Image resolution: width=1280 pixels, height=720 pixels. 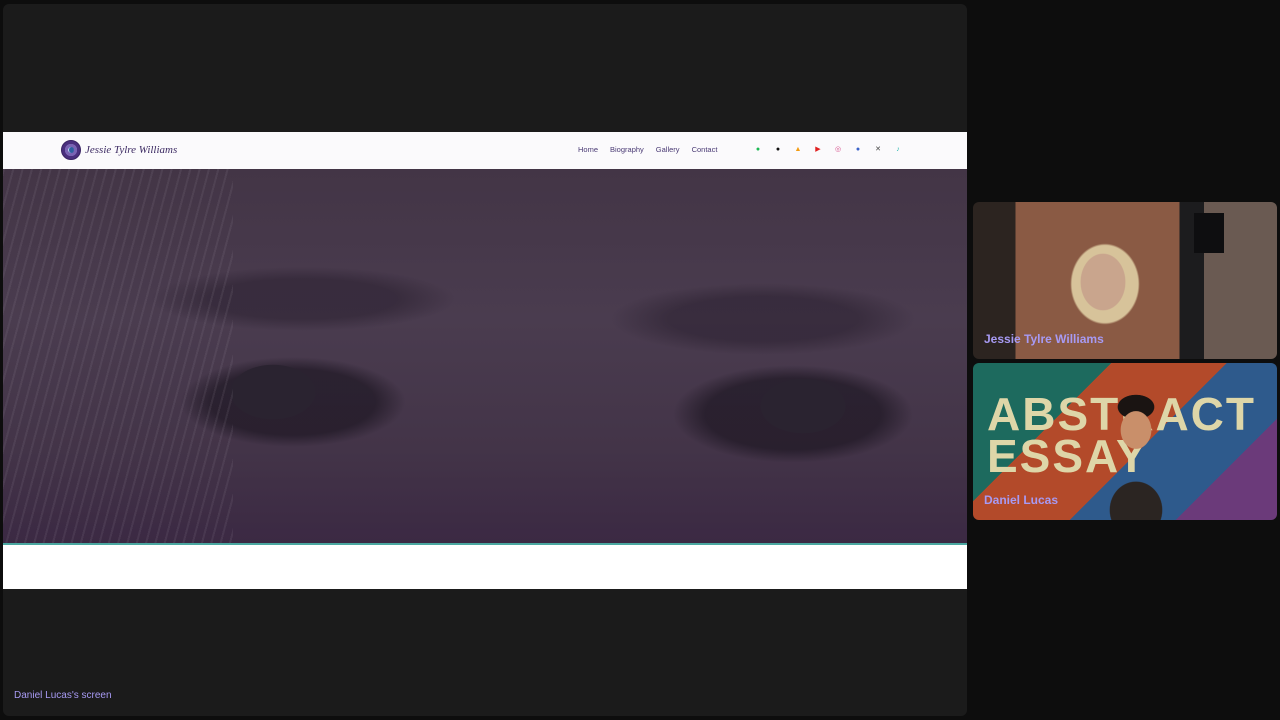 I want to click on participant-video, so click(x=1136, y=452).